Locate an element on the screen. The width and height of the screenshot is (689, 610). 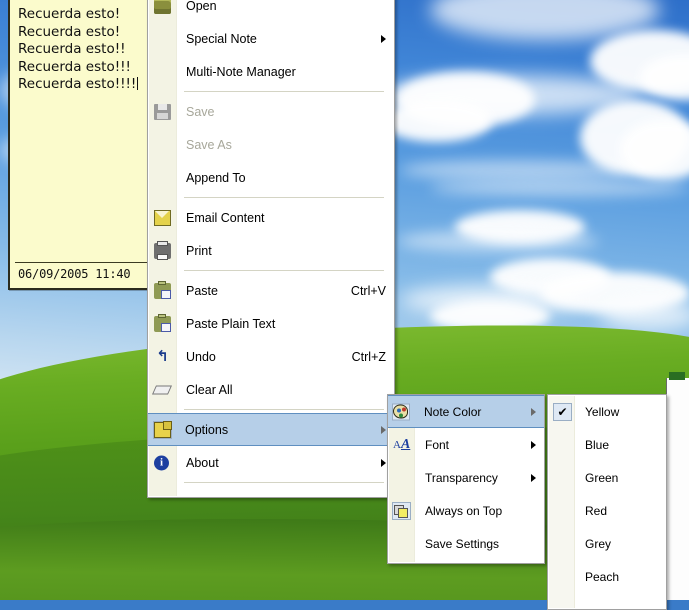
menu-item-options: Options is located at coordinates (271, 429).